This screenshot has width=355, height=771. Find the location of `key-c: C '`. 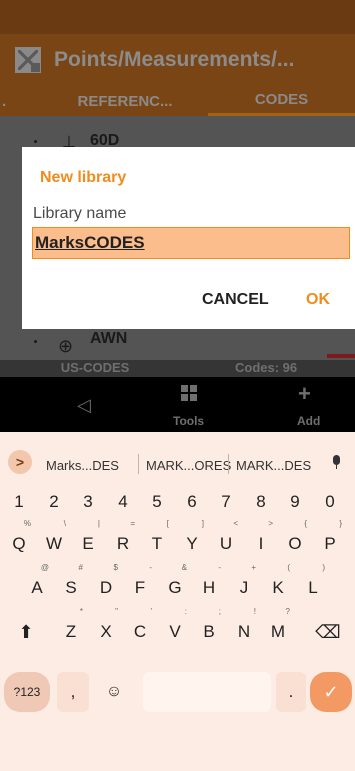

key-c: C ' is located at coordinates (140, 628).